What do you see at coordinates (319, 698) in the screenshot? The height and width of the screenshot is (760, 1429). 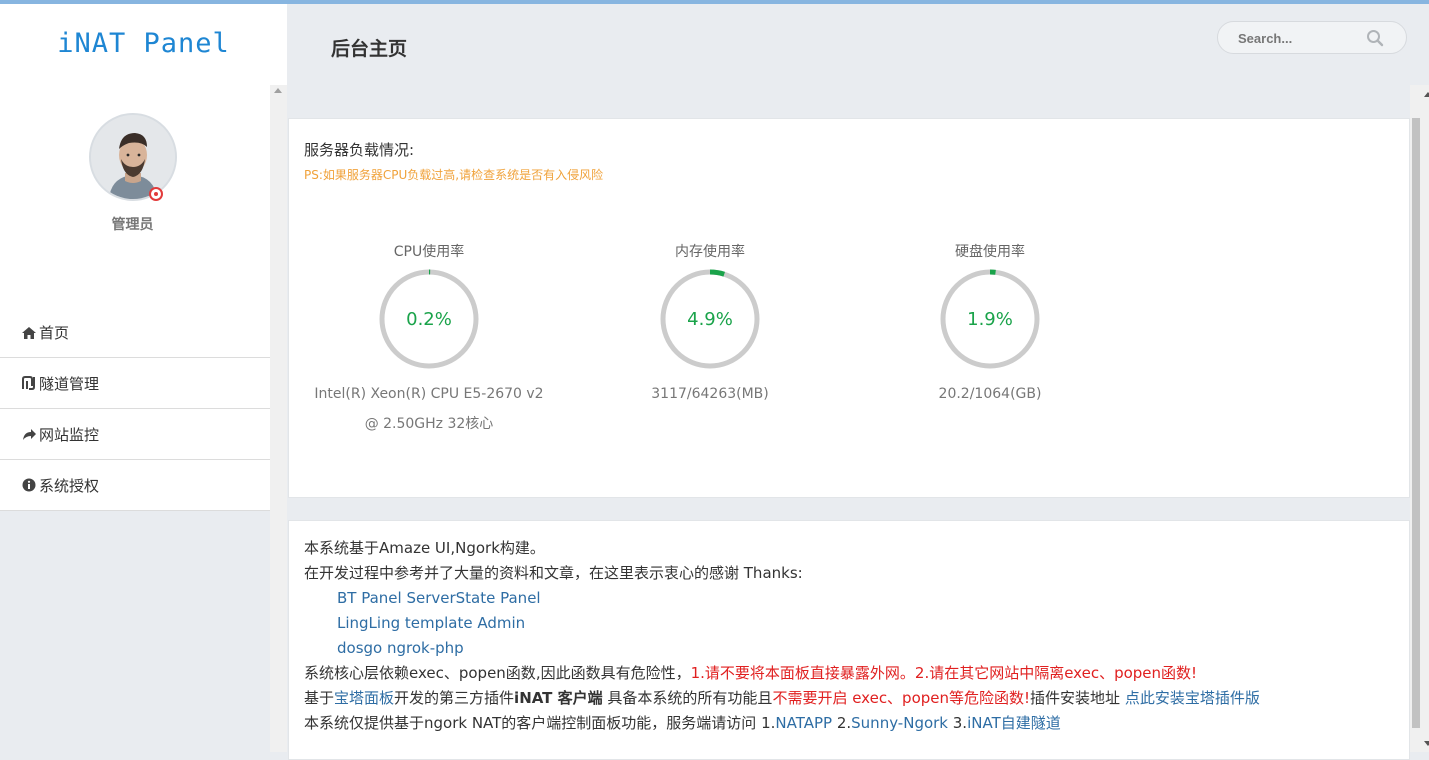 I see `plugin-text: 基于` at bounding box center [319, 698].